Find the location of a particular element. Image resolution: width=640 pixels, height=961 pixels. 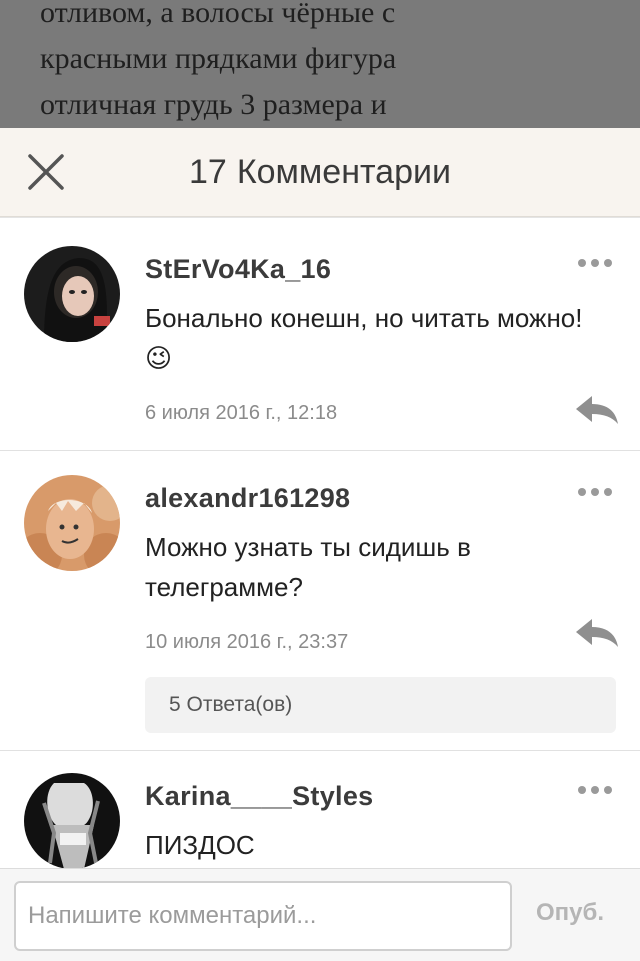

show-replies-button: 5 Ответа(ов) is located at coordinates (380, 705).